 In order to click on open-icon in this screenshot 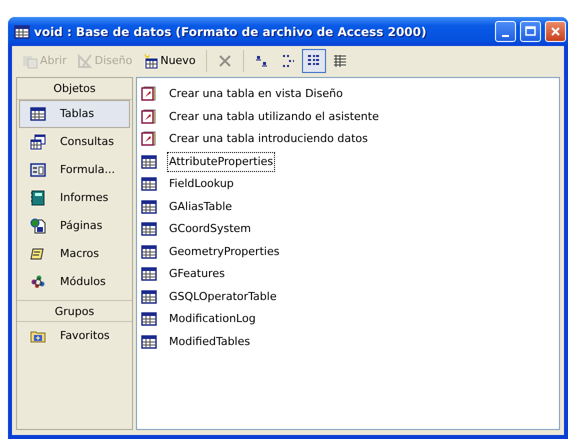, I will do `click(30, 61)`.